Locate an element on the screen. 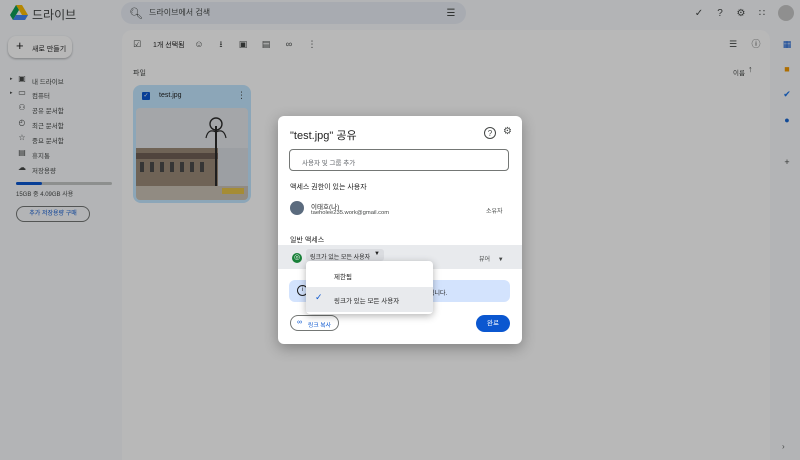 The image size is (800, 460). settings-icon: ⚙ is located at coordinates (507, 131).